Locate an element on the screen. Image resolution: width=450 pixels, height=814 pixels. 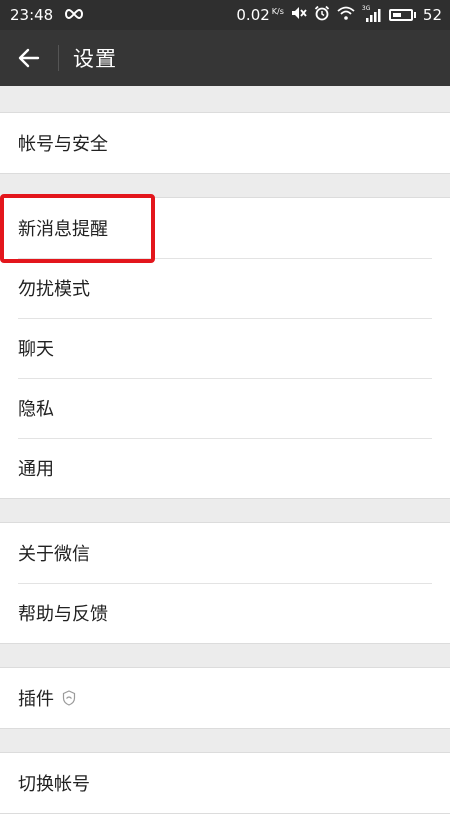
settings-group-account: 帐号与安全 is located at coordinates (225, 143).